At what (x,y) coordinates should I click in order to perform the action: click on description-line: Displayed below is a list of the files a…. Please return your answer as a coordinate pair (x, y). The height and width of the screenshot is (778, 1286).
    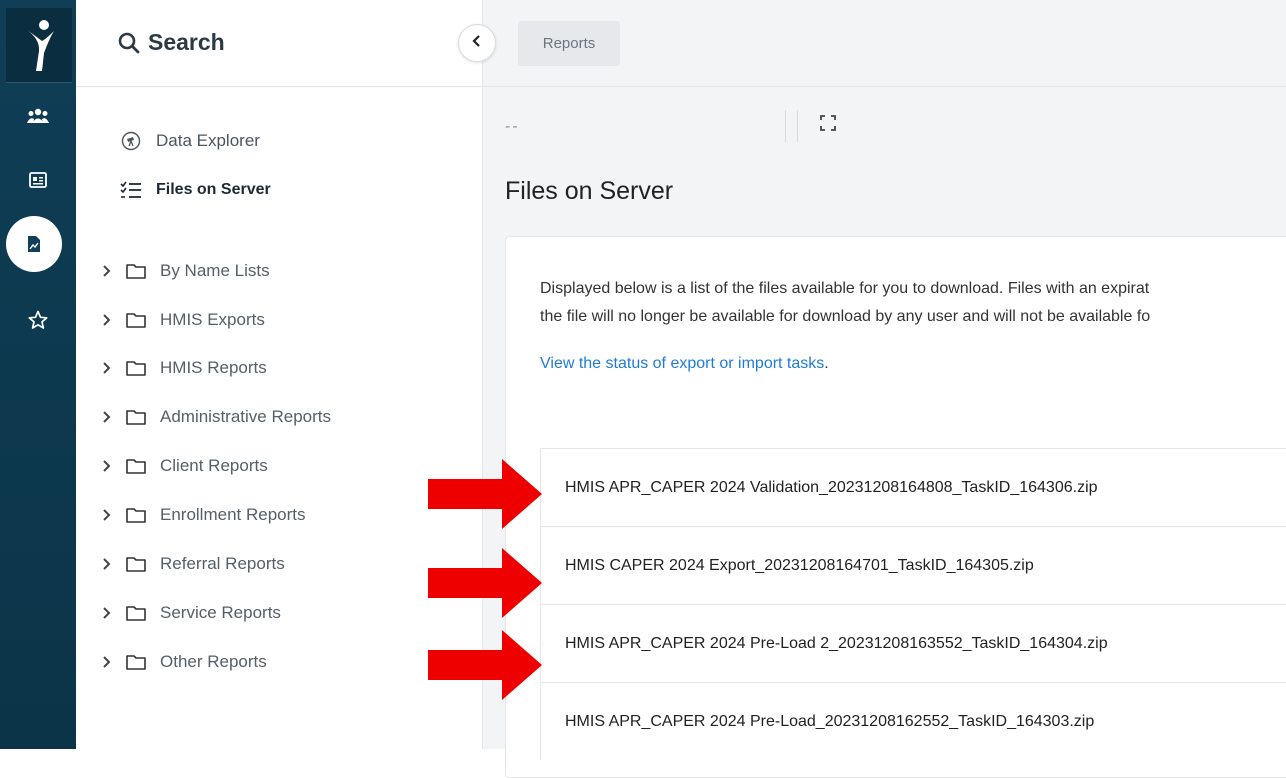
    Looking at the image, I should click on (845, 288).